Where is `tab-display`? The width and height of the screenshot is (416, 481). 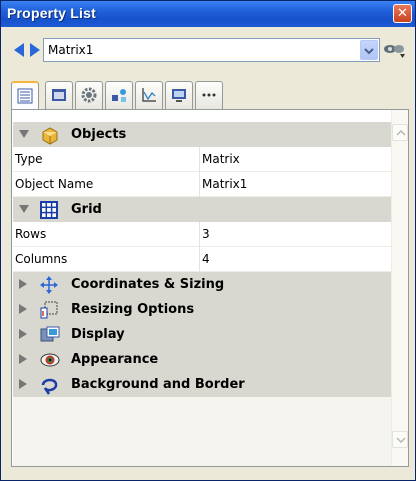
tab-display is located at coordinates (59, 95).